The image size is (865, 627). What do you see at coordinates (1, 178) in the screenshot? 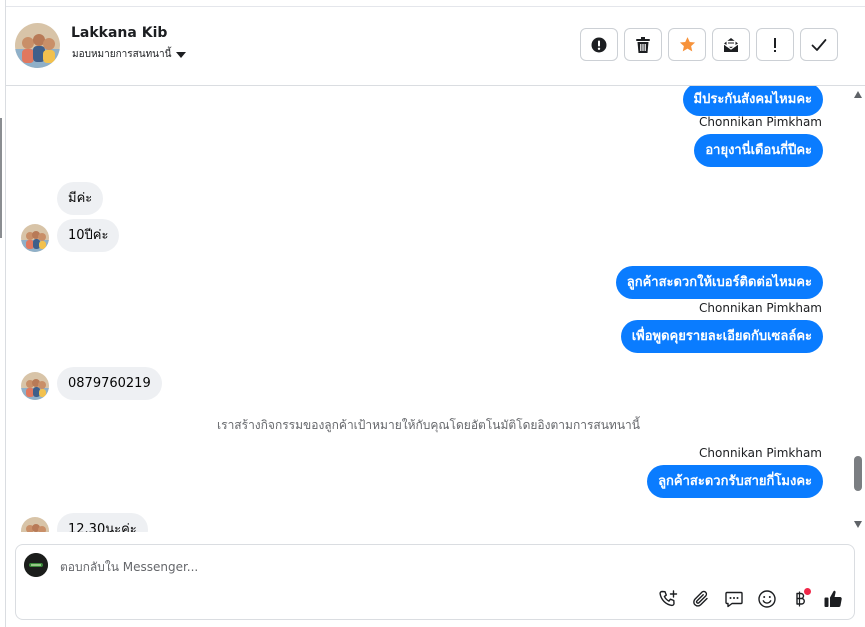
I see `panel-scroll-indicator` at bounding box center [1, 178].